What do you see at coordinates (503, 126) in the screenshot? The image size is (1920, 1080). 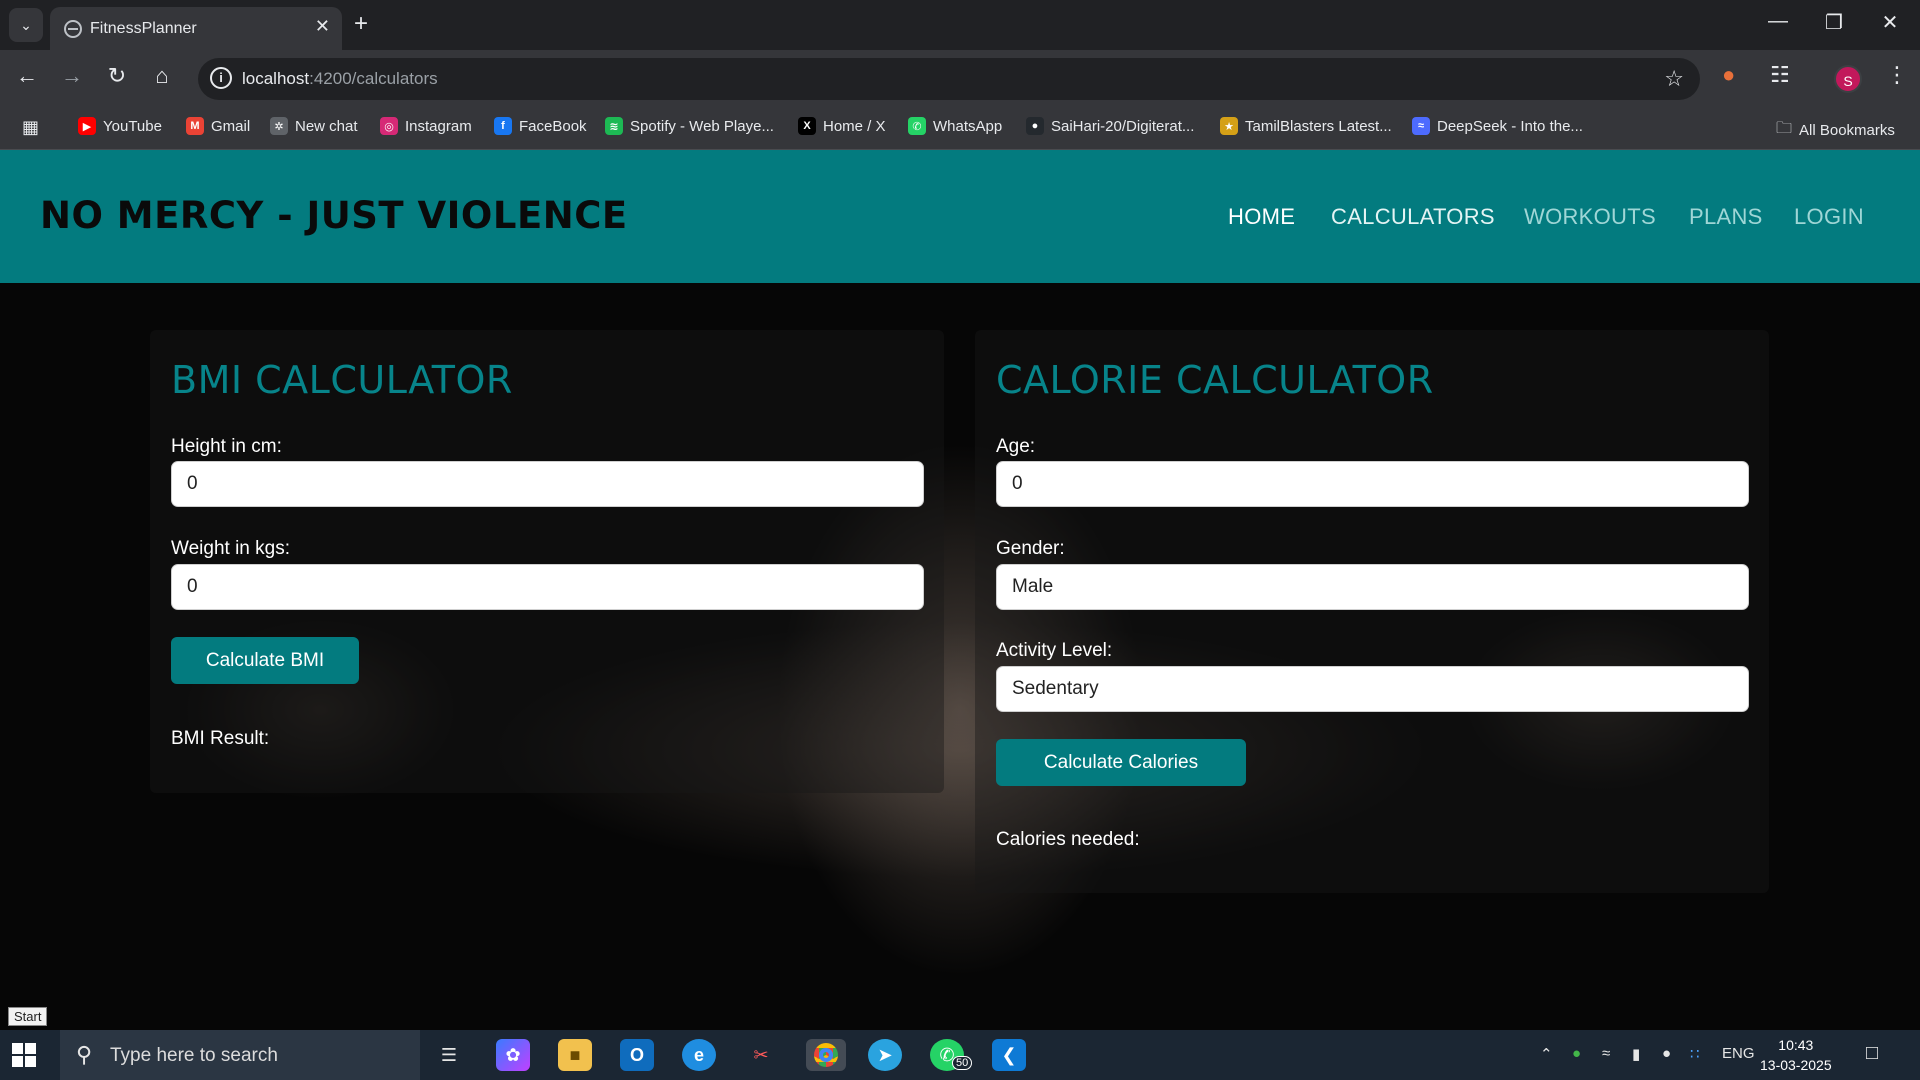 I see `facebook-icon: f` at bounding box center [503, 126].